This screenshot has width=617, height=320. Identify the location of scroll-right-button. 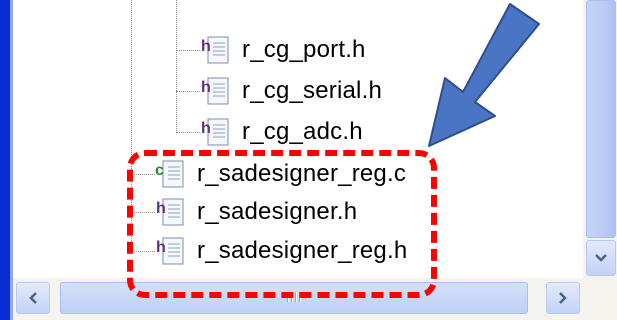
(563, 298).